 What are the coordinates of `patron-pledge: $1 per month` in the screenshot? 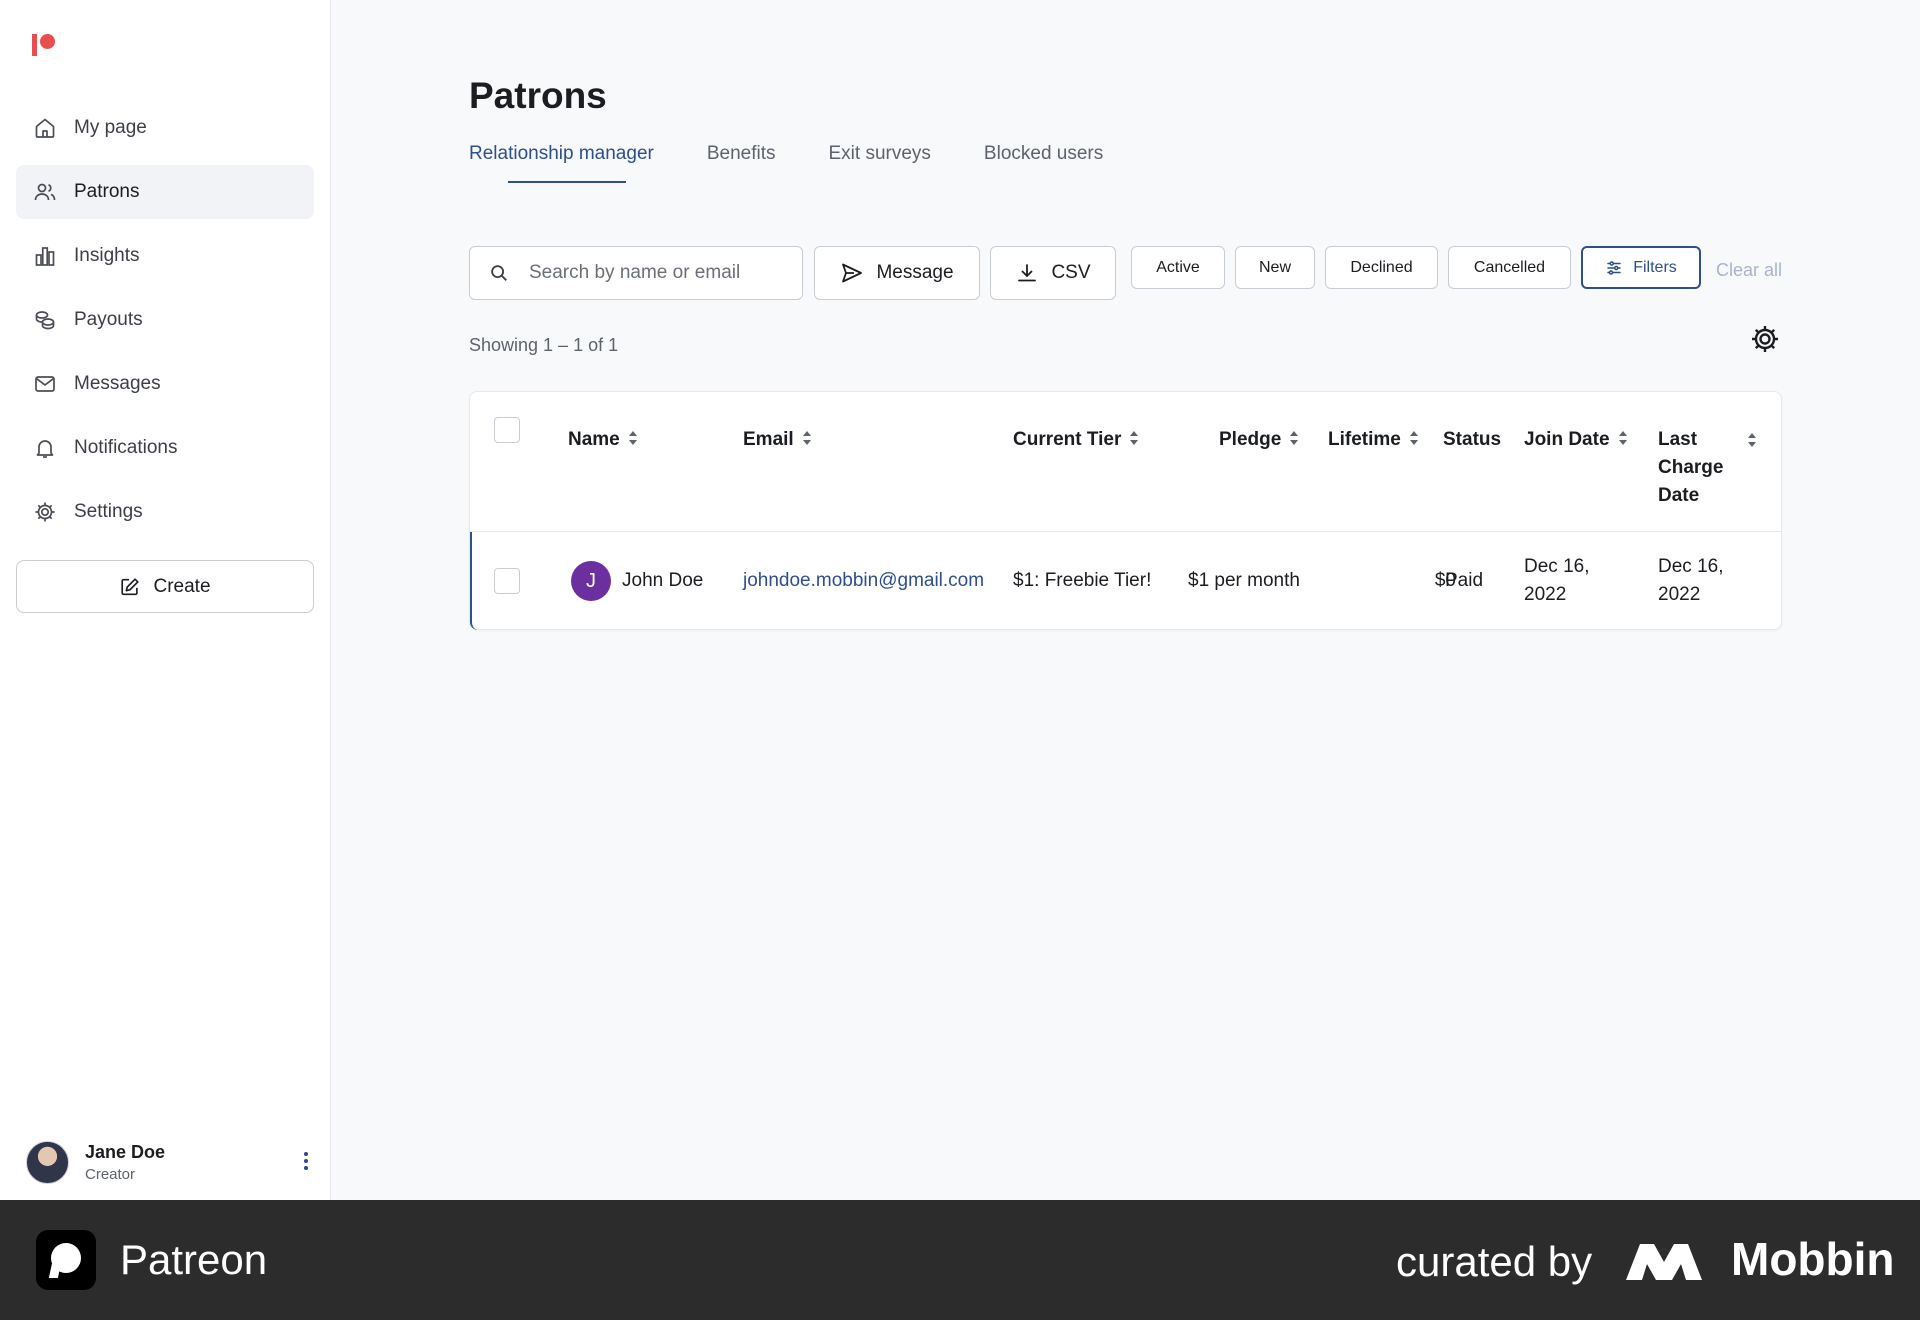 It's located at (1244, 580).